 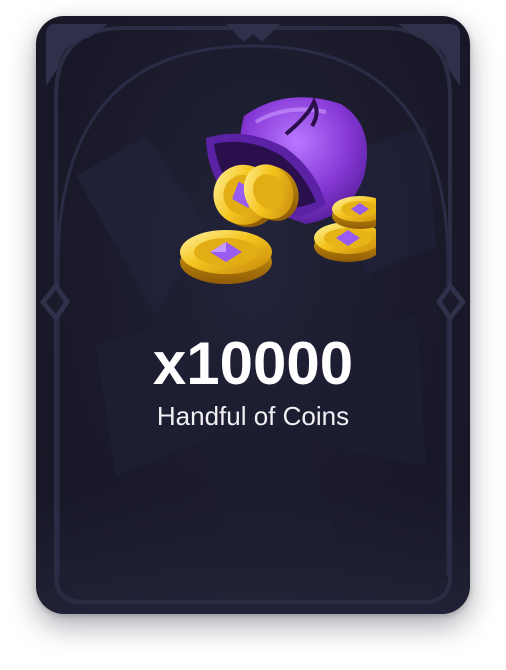 What do you see at coordinates (278, 190) in the screenshot?
I see `coin-pouch-icon` at bounding box center [278, 190].